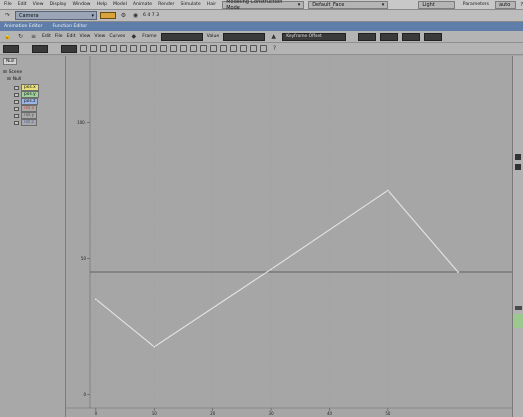  Describe the element at coordinates (26, 94) in the screenshot. I see `tree-item-channel: pos.y` at that location.